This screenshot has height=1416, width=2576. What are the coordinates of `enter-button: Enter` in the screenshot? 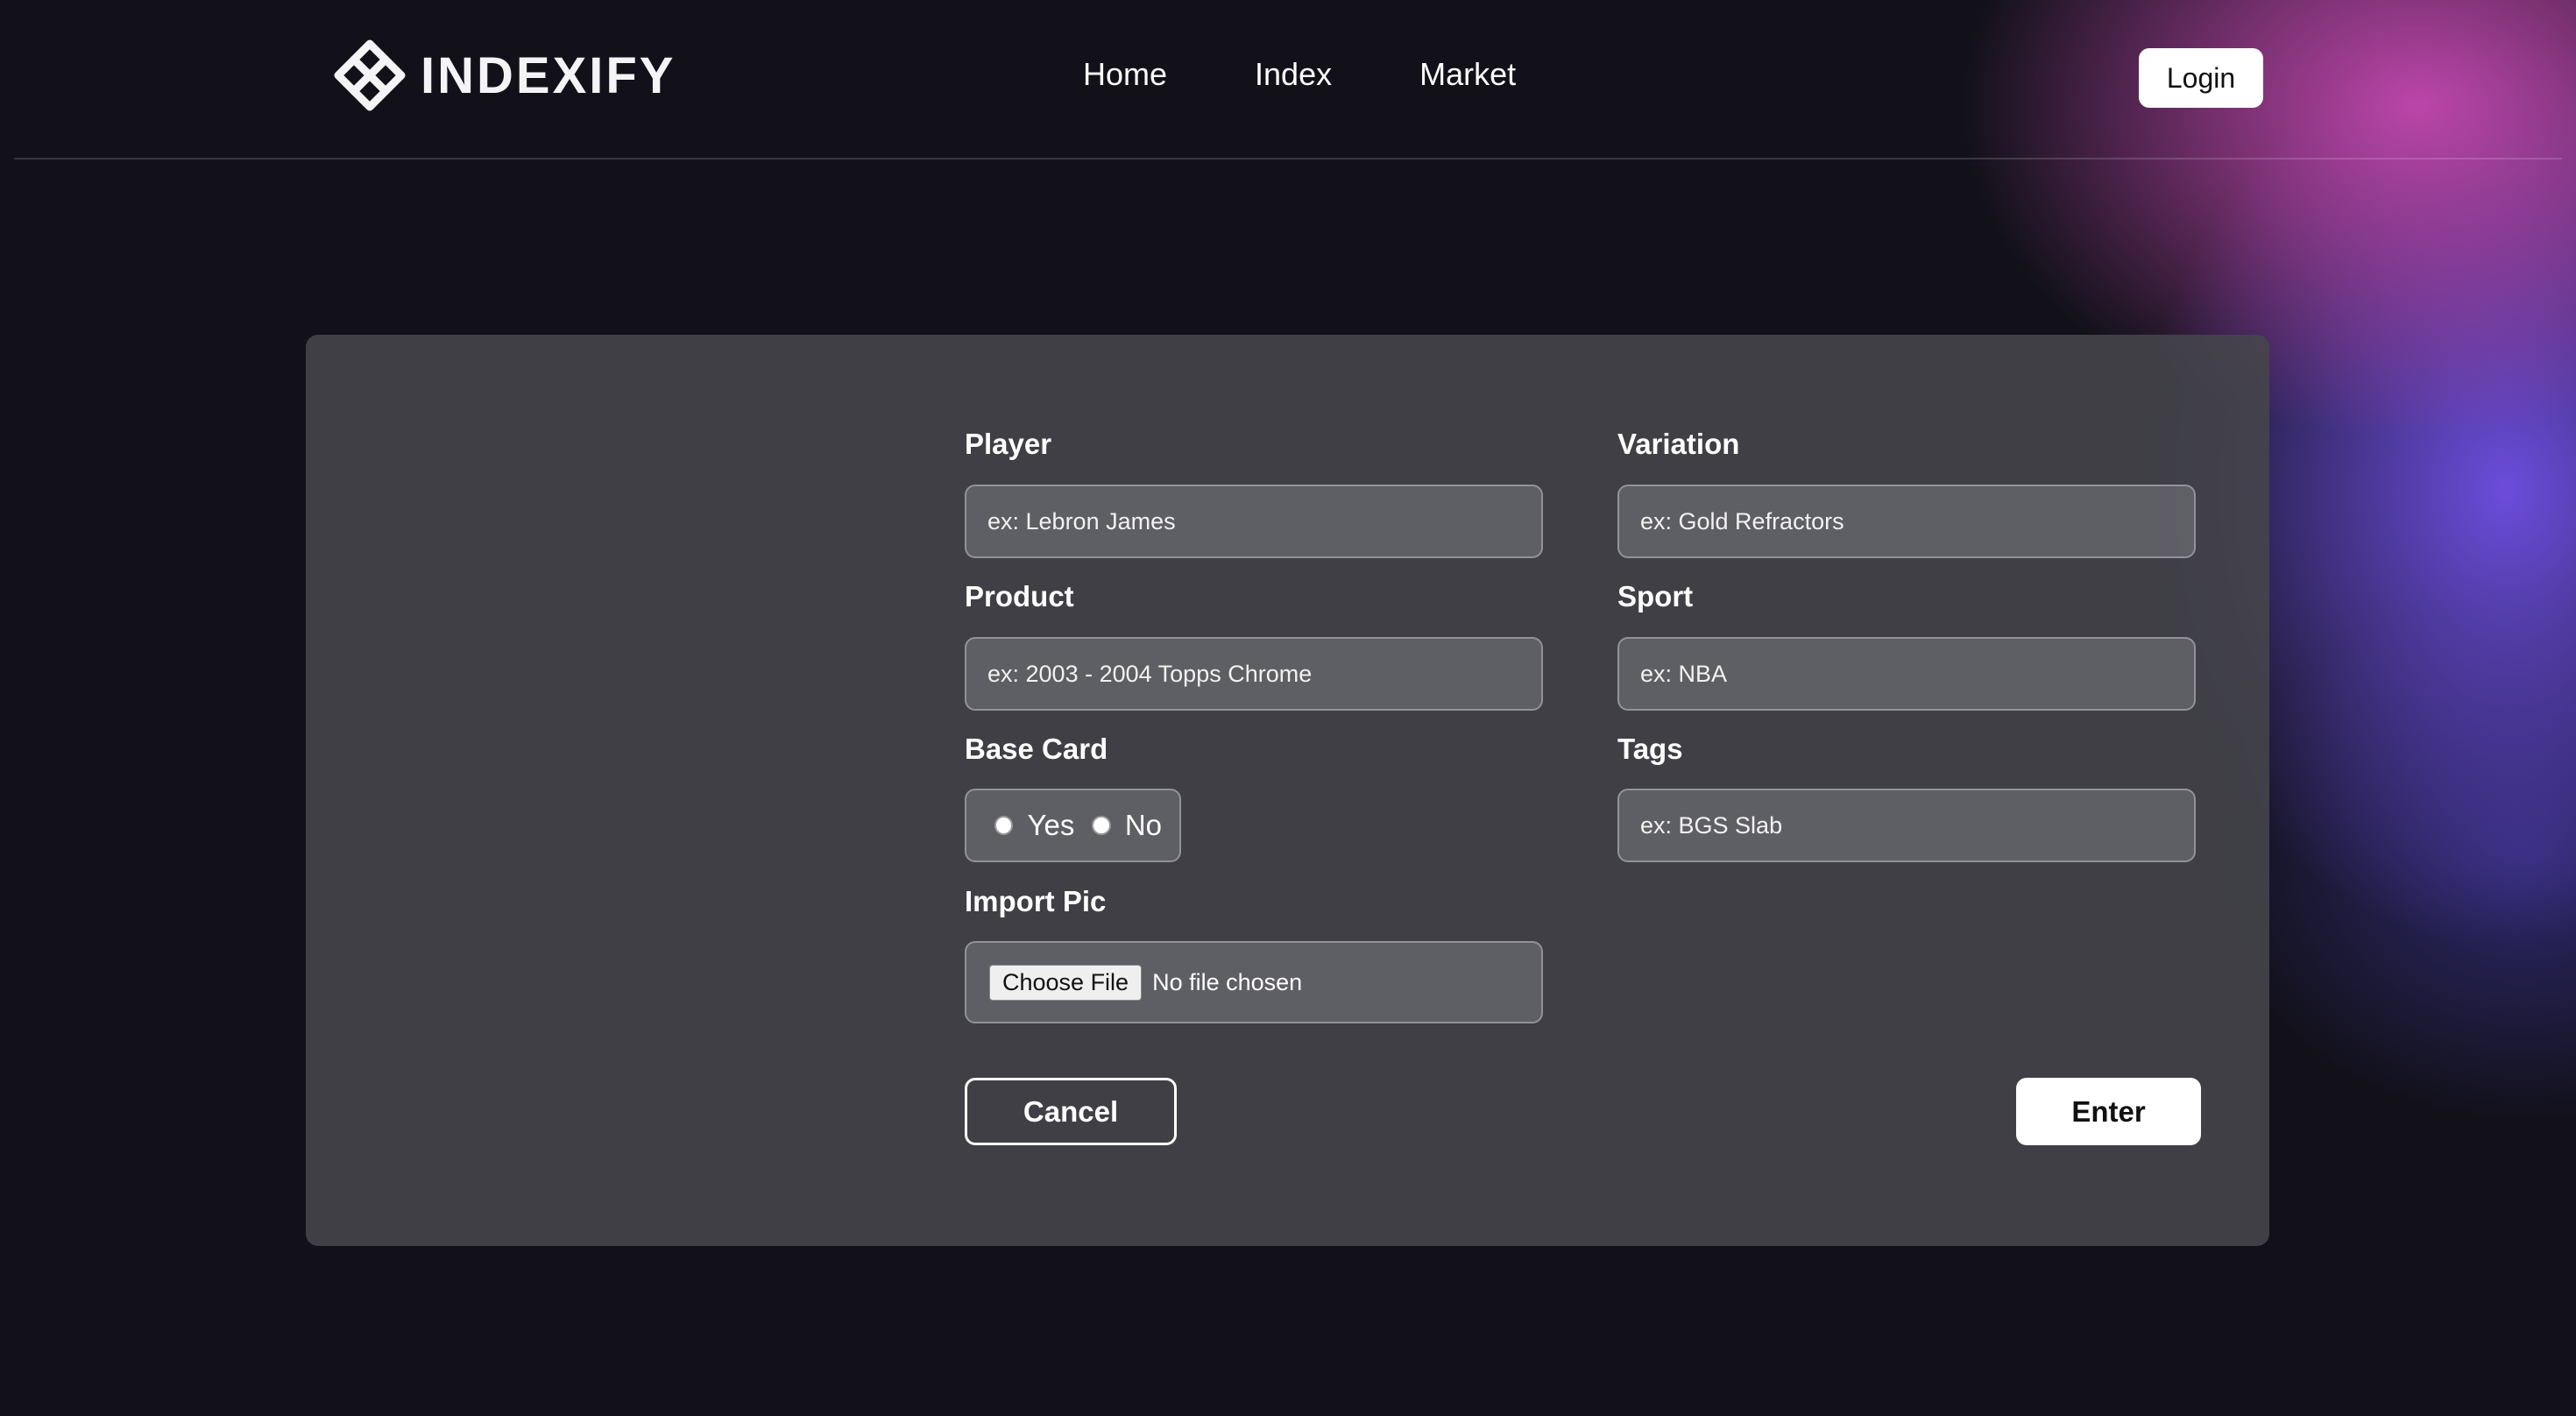 It's located at (2108, 1111).